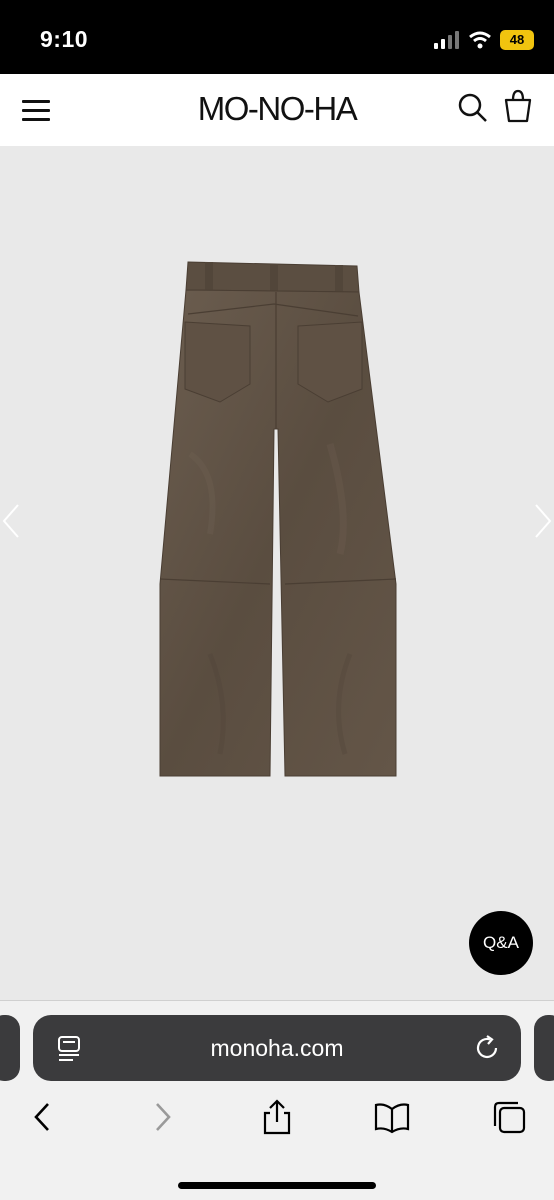 This screenshot has height=1200, width=554. What do you see at coordinates (480, 40) in the screenshot?
I see `wifi-icon` at bounding box center [480, 40].